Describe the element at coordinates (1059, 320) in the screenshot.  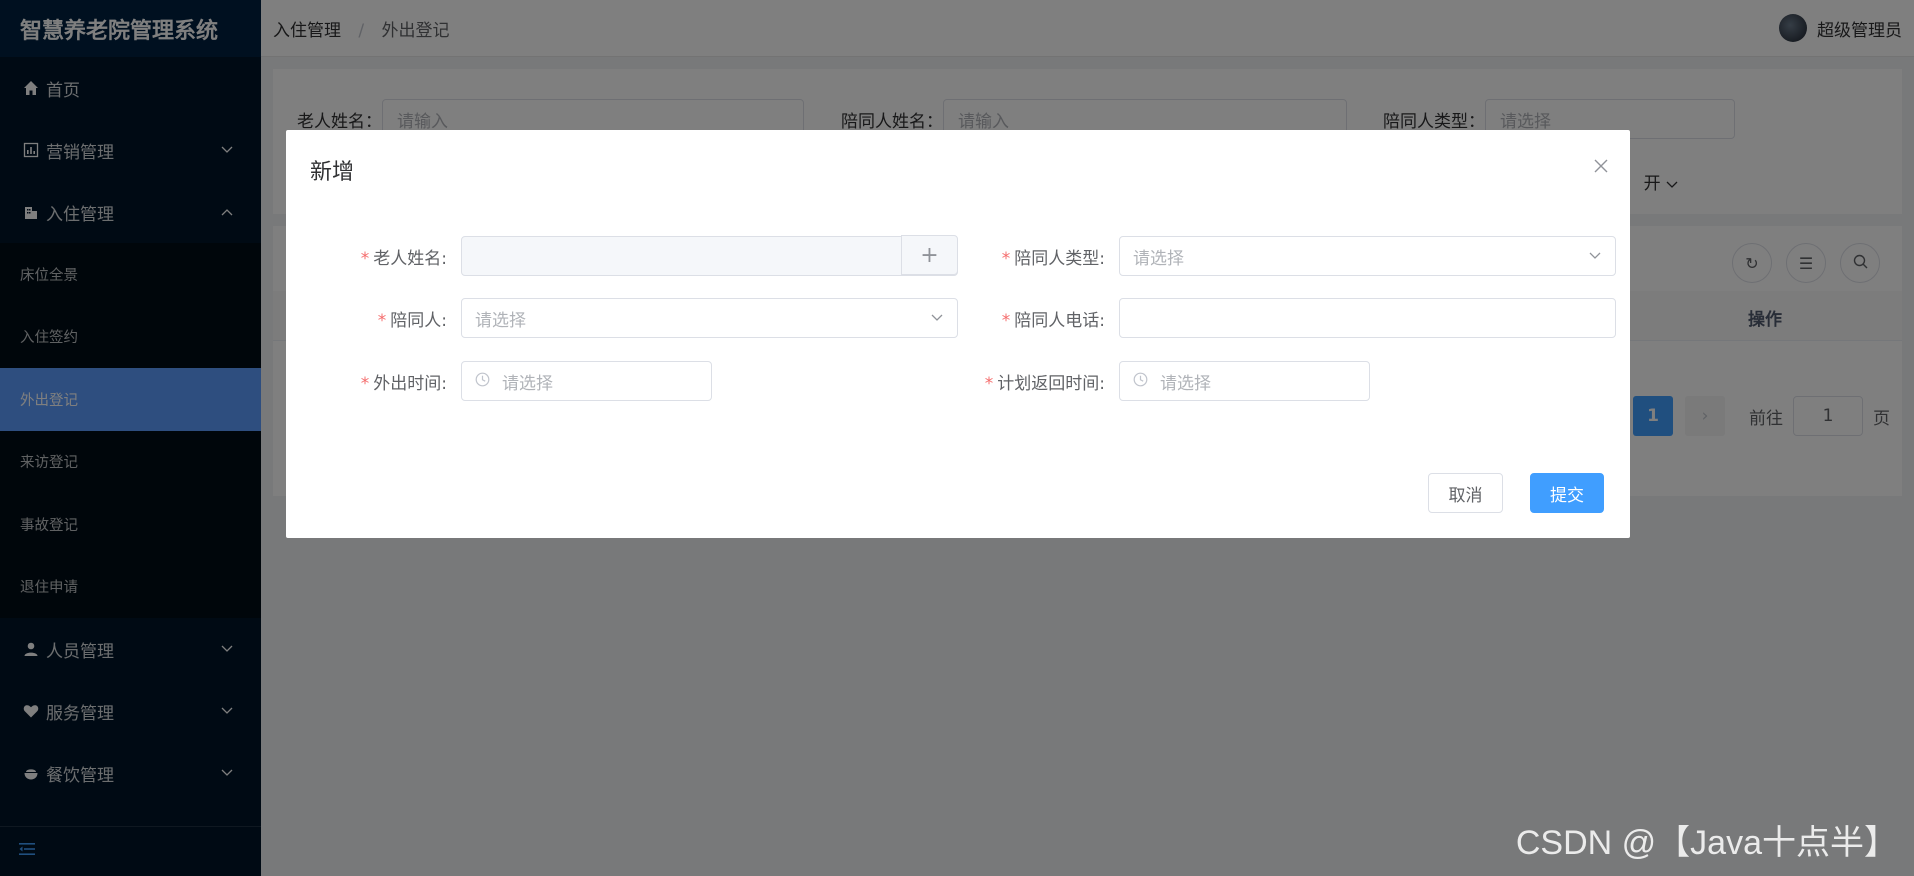
I see `label-text: 陪同人电话:` at that location.